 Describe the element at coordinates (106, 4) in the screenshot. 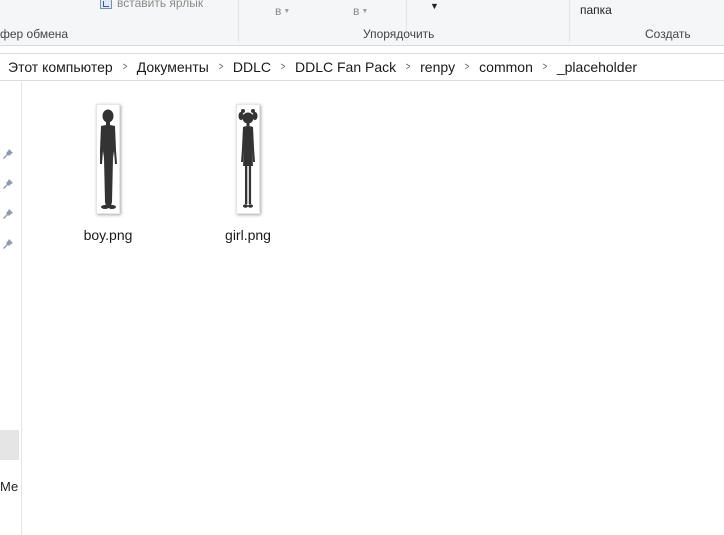

I see `shortcut-icon` at that location.